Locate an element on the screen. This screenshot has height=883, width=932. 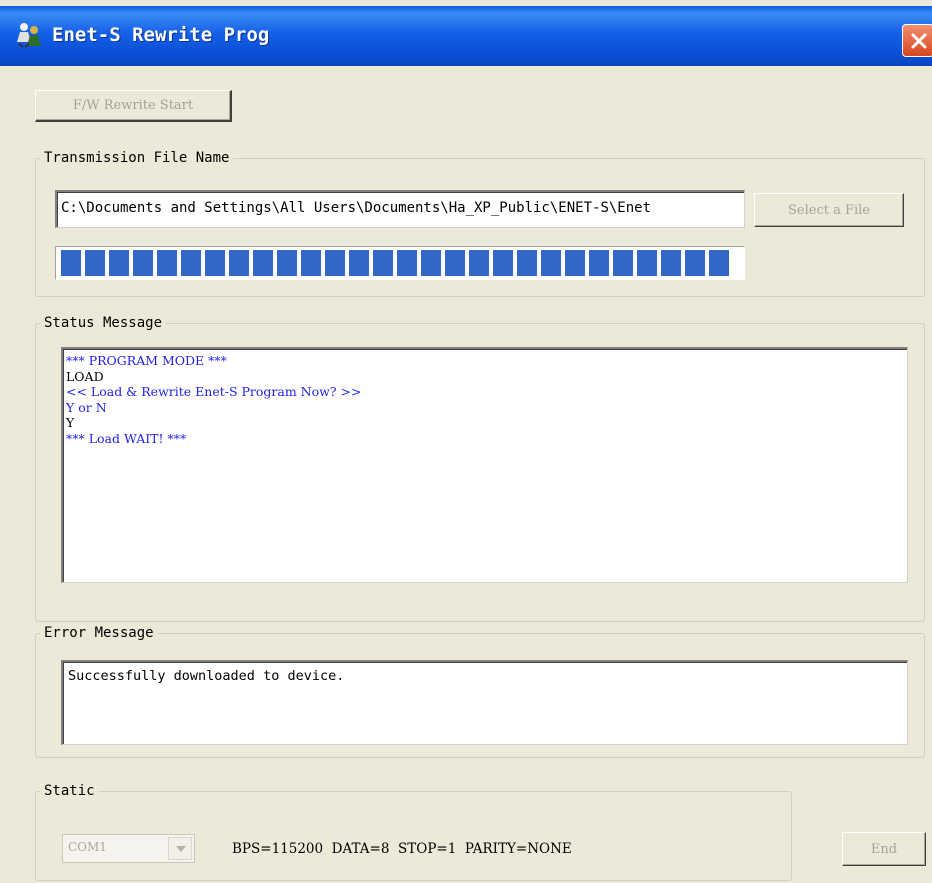
status-line: << Load & Rewrite Enet-S Program Now? >> is located at coordinates (214, 391).